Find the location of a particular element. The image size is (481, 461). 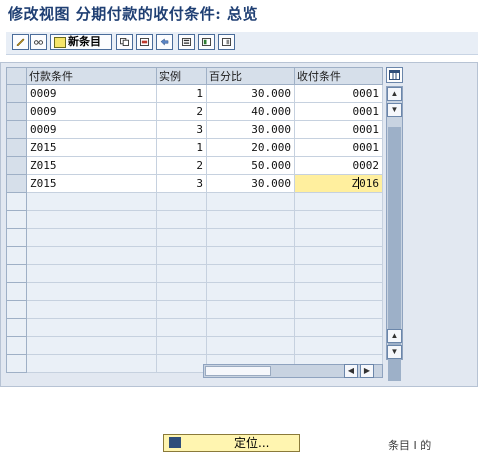

table-row: Z015 2 50.000 0002 is located at coordinates (194, 165).